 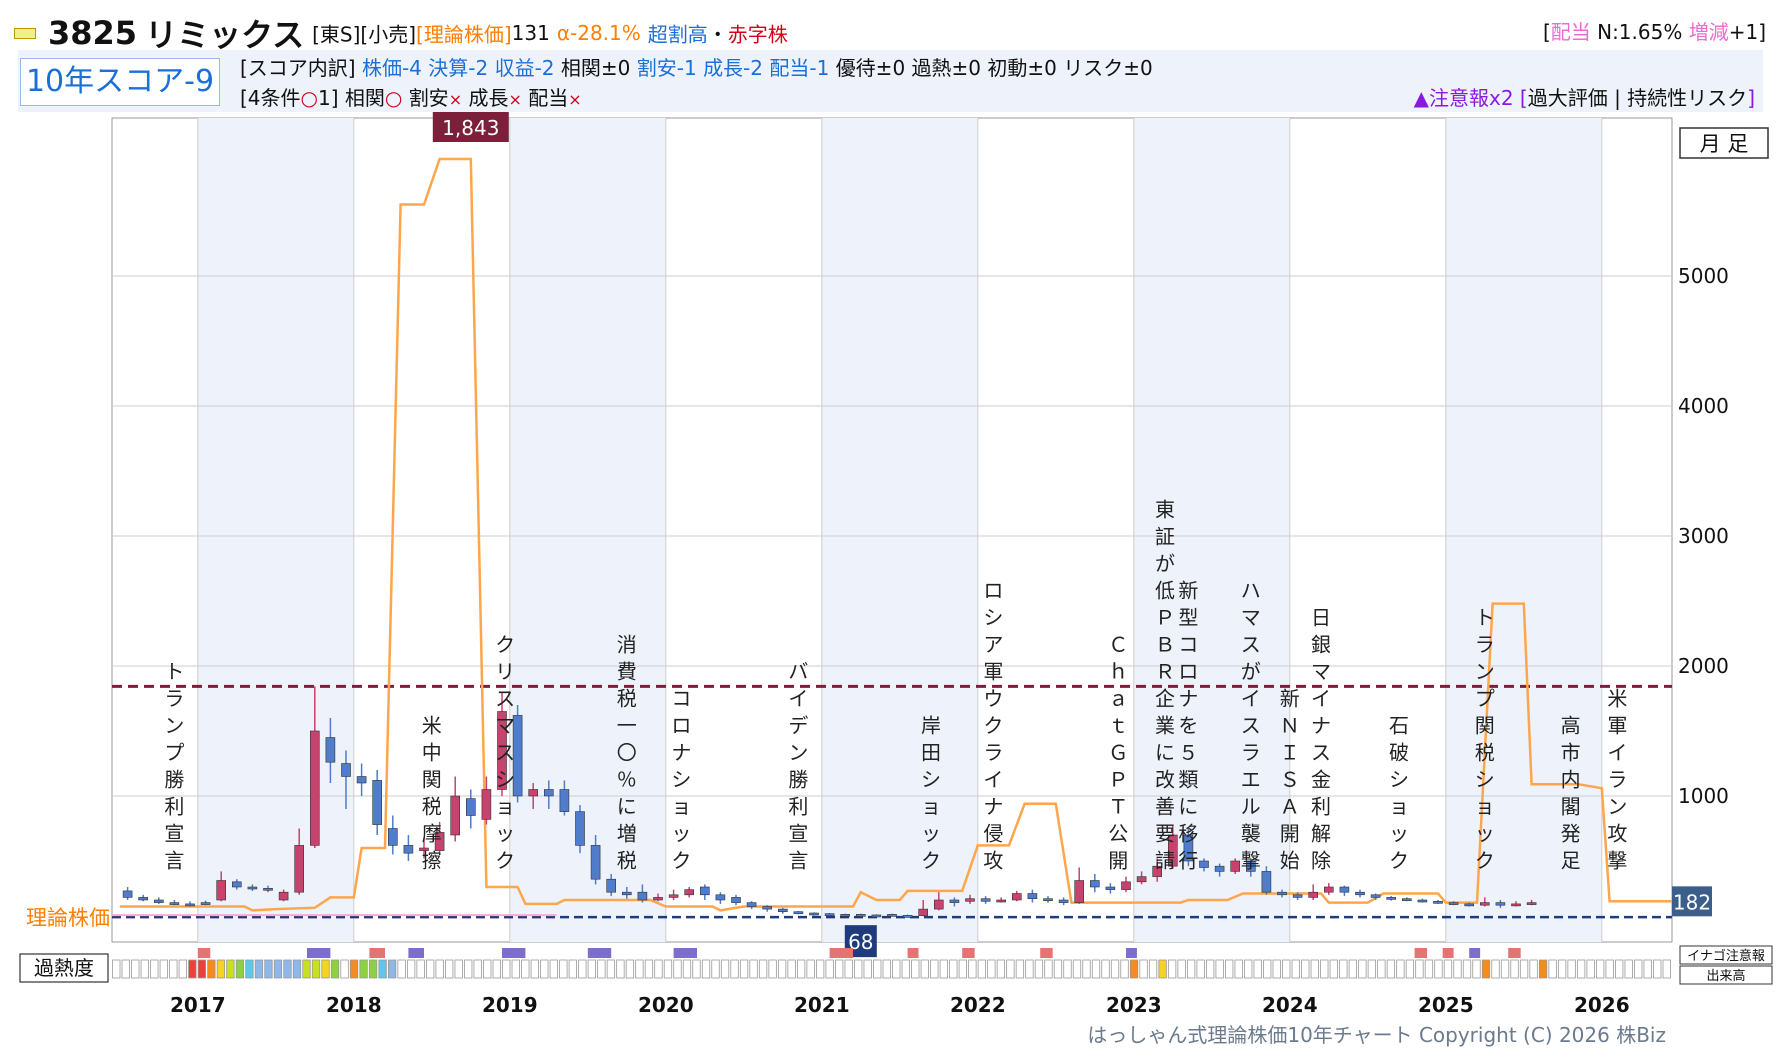 I want to click on score-profit: 収益-2, so click(x=524, y=68).